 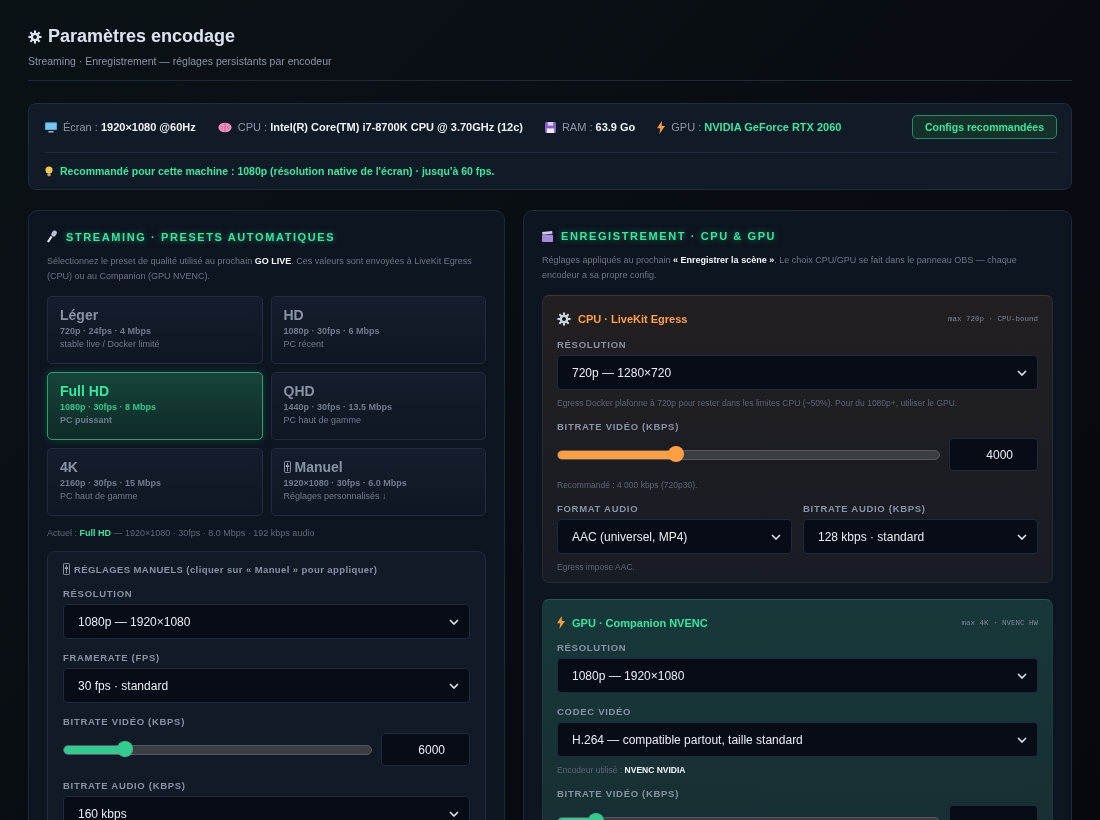 What do you see at coordinates (984, 127) in the screenshot?
I see `recommended-configs-button: Configs recommandées` at bounding box center [984, 127].